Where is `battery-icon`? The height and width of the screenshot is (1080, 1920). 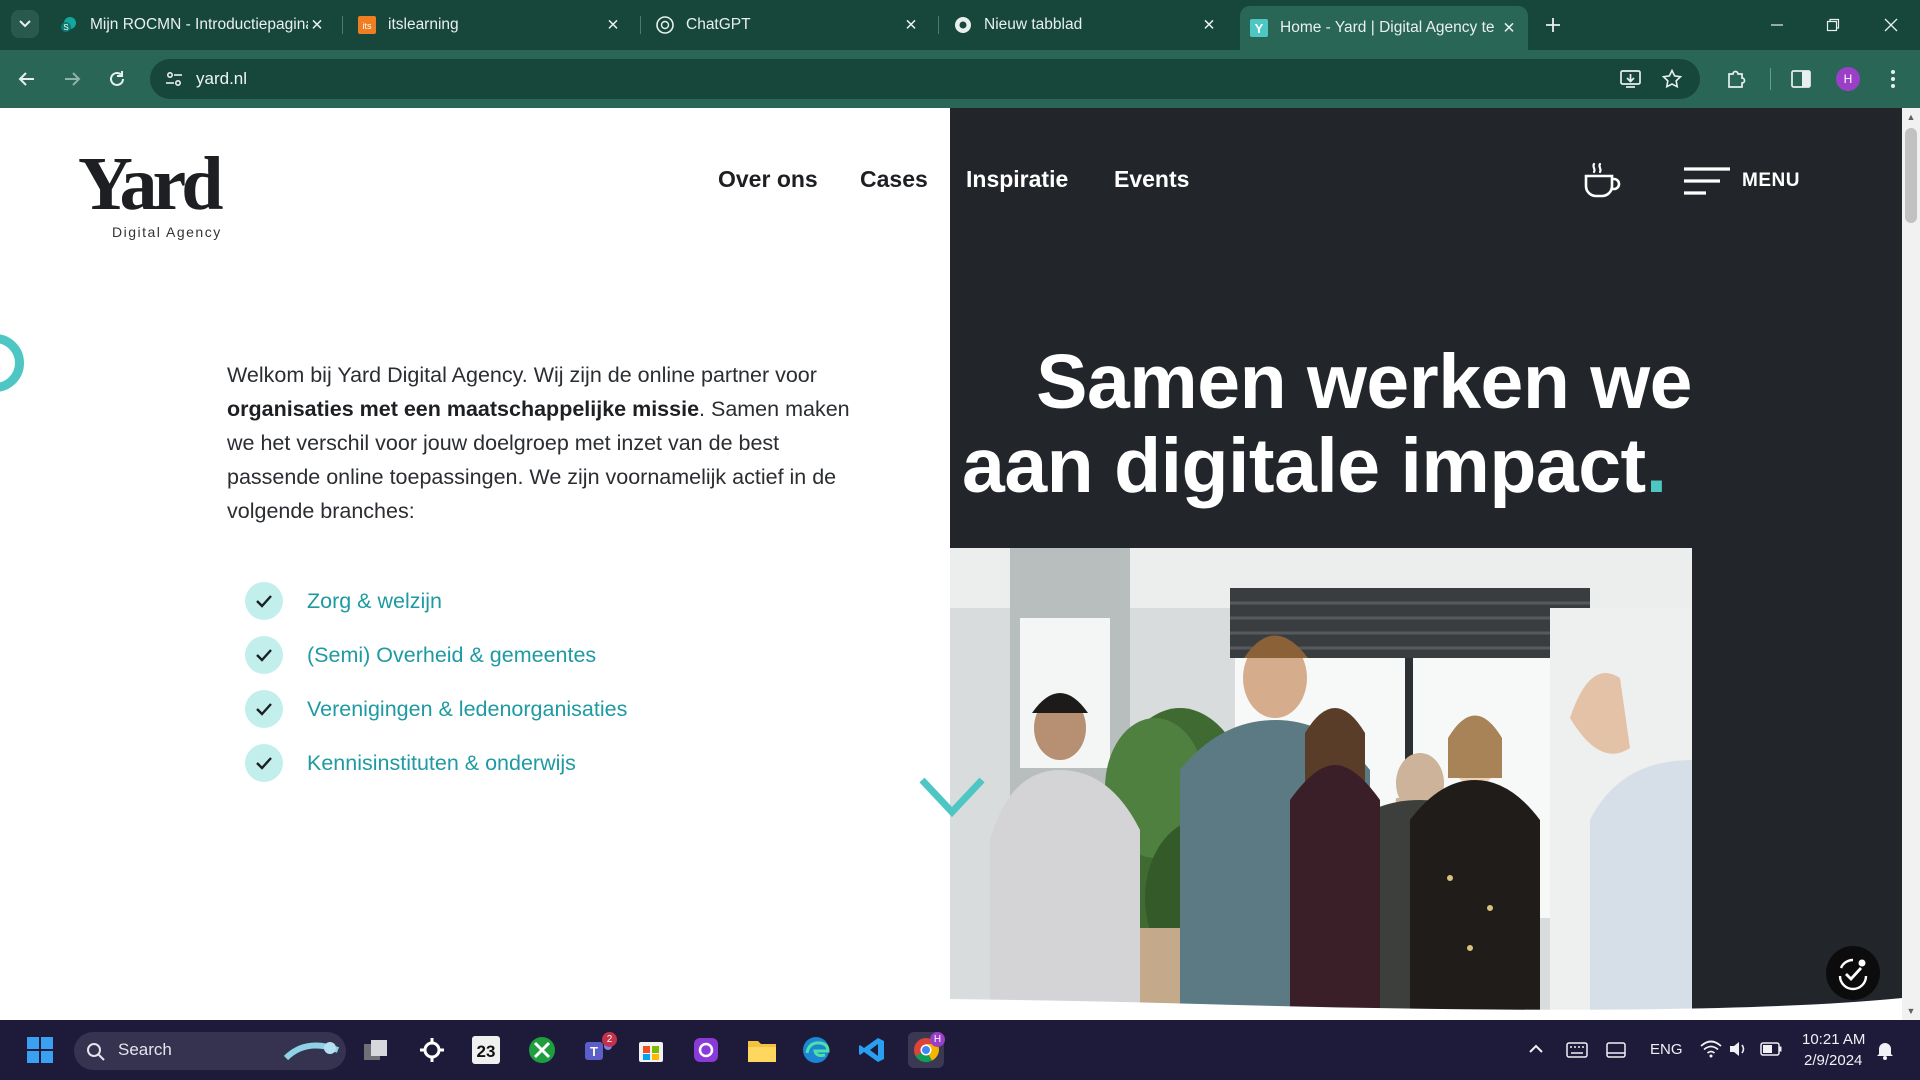
battery-icon is located at coordinates (1771, 1049).